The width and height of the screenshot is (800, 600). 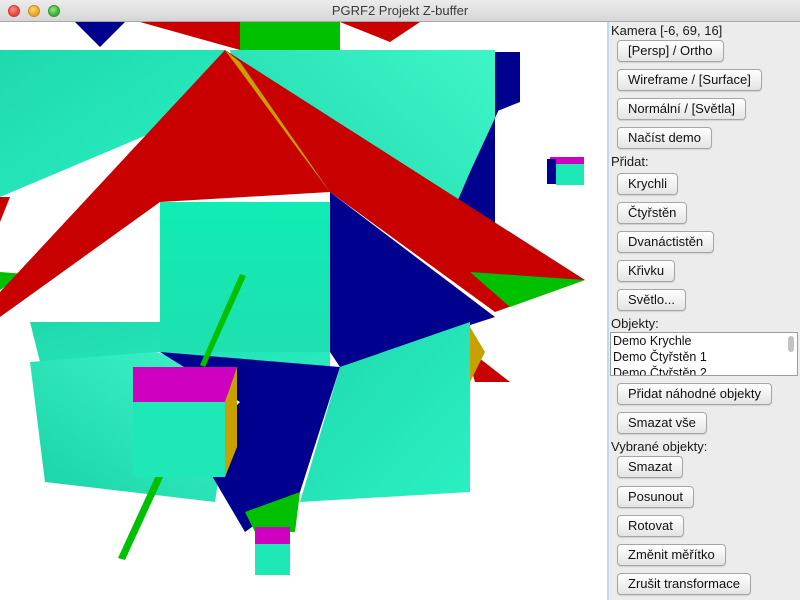 I want to click on list-item: Demo Čtyřstěn 1, so click(x=704, y=357).